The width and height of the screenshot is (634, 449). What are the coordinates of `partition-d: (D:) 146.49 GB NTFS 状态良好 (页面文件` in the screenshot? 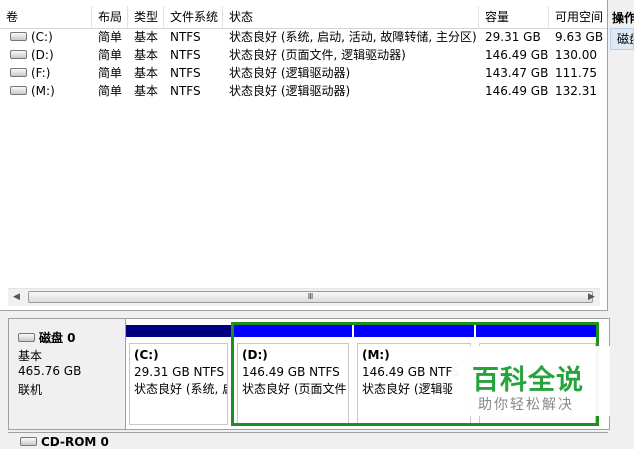 It's located at (293, 374).